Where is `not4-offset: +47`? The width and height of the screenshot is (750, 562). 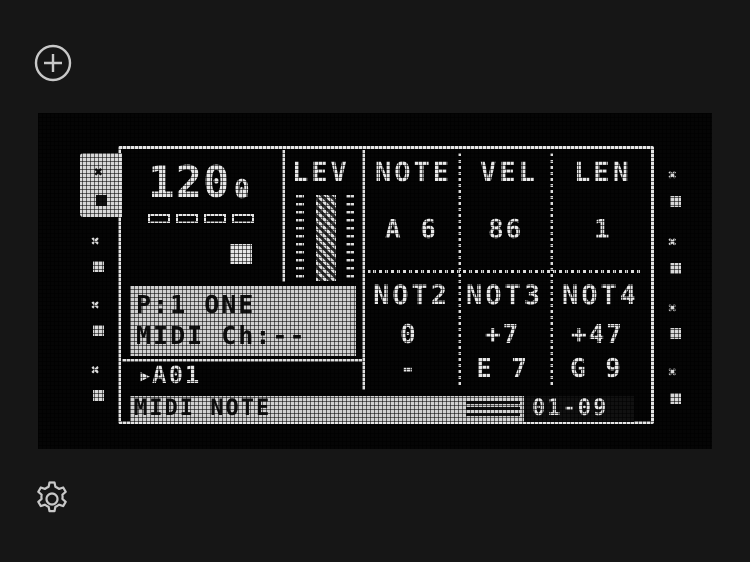 not4-offset: +47 is located at coordinates (597, 335).